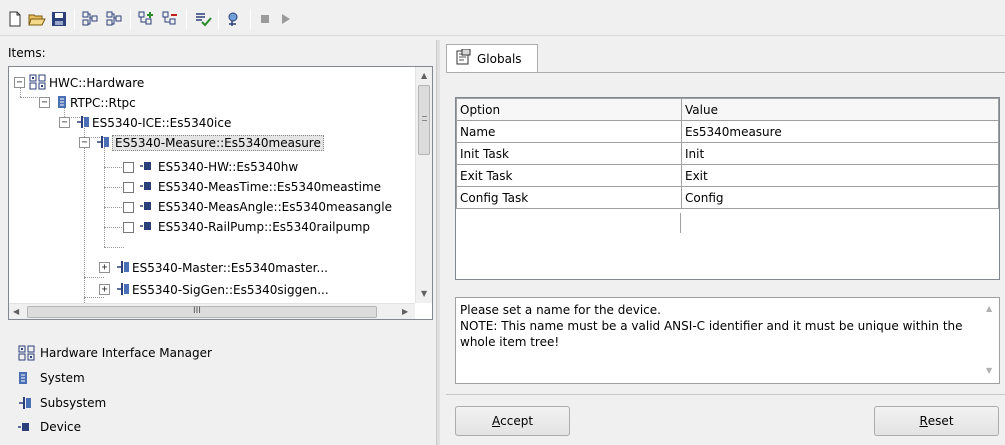 The height and width of the screenshot is (445, 1005). Describe the element at coordinates (990, 340) in the screenshot. I see `description-scrollbar: ▲ ▼` at that location.